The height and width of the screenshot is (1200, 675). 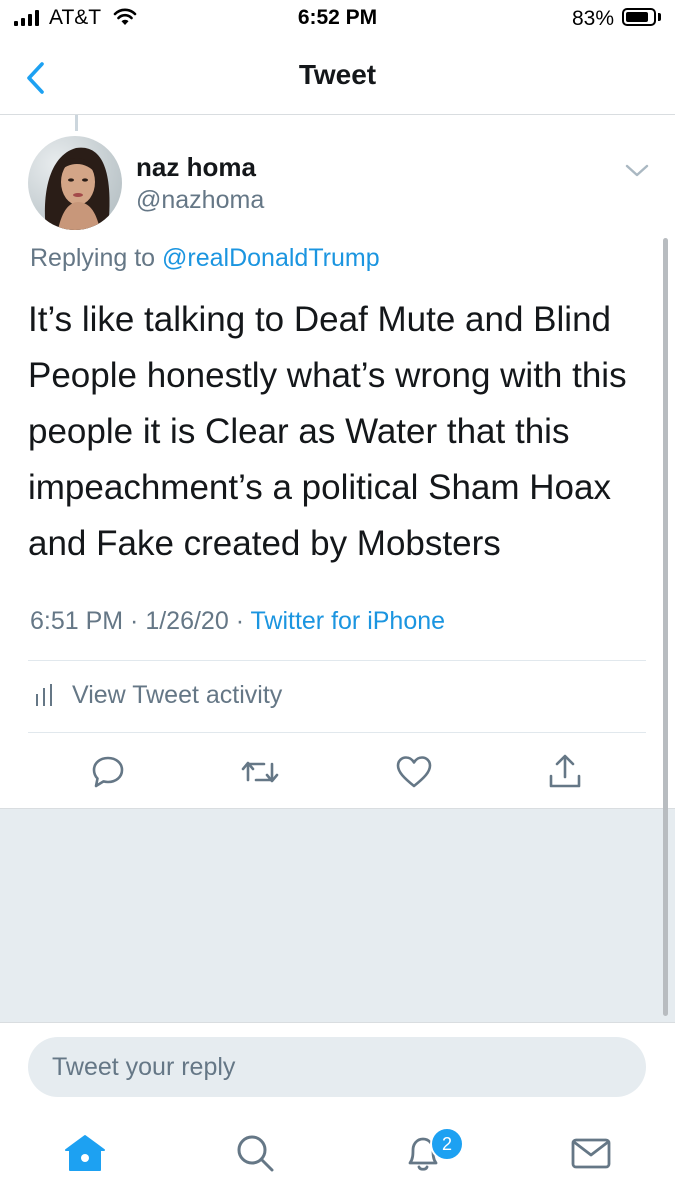 I want to click on like-icon, so click(x=414, y=772).